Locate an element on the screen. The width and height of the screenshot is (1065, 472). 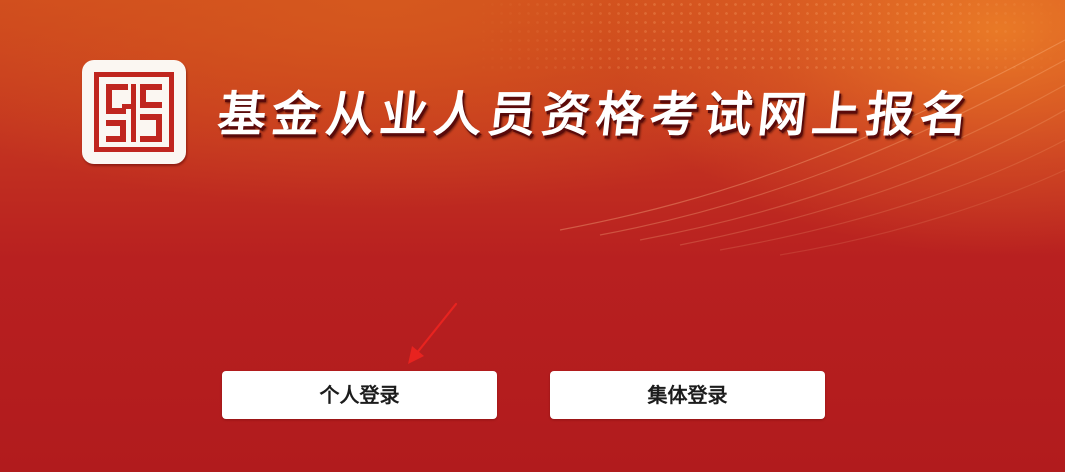
personal-login-button: 个人登录 is located at coordinates (359, 395).